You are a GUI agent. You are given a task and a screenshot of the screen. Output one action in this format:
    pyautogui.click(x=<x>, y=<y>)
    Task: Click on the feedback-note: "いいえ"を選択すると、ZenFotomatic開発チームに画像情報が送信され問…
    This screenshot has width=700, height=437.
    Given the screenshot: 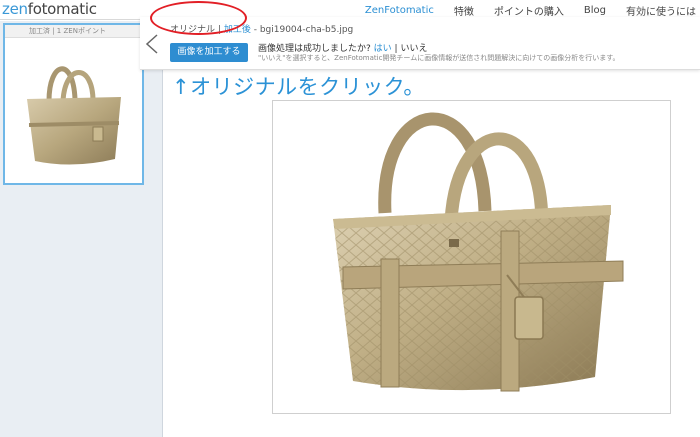 What is the action you would take?
    pyautogui.click(x=439, y=58)
    